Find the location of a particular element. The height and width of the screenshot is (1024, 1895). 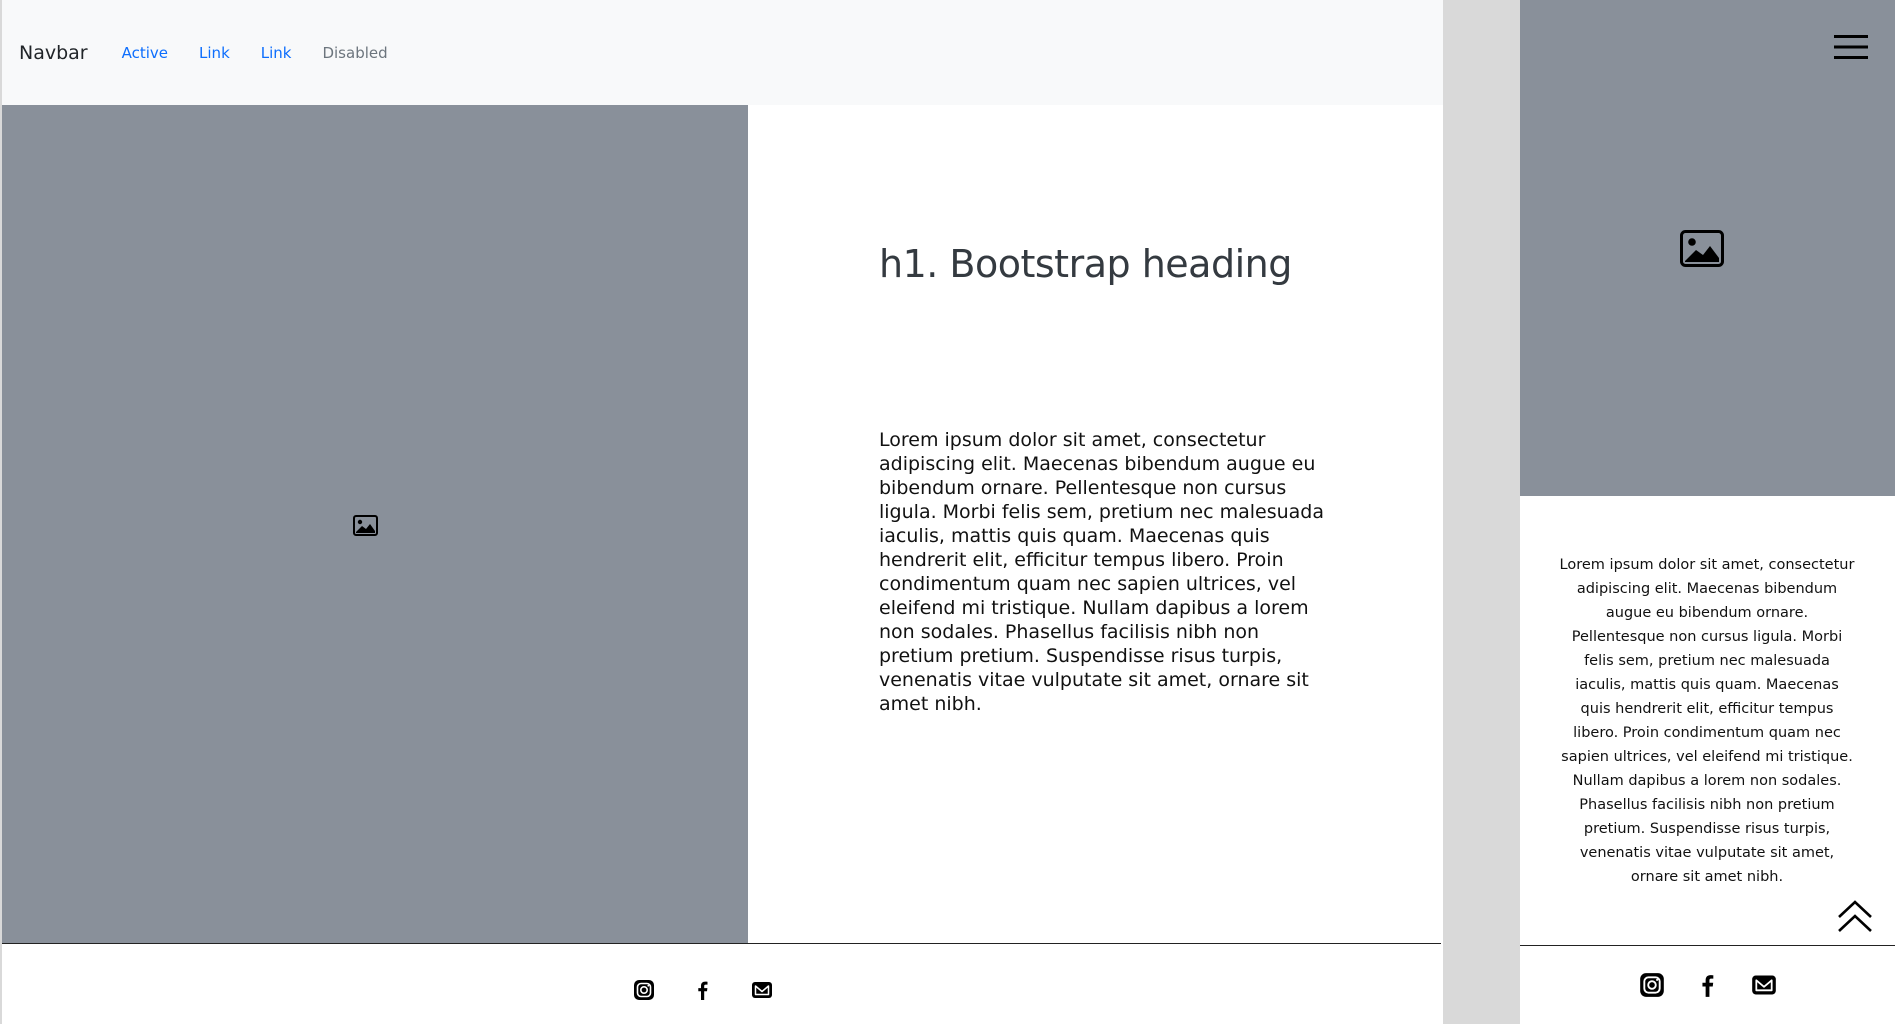

nav-link-2: Link is located at coordinates (276, 53).